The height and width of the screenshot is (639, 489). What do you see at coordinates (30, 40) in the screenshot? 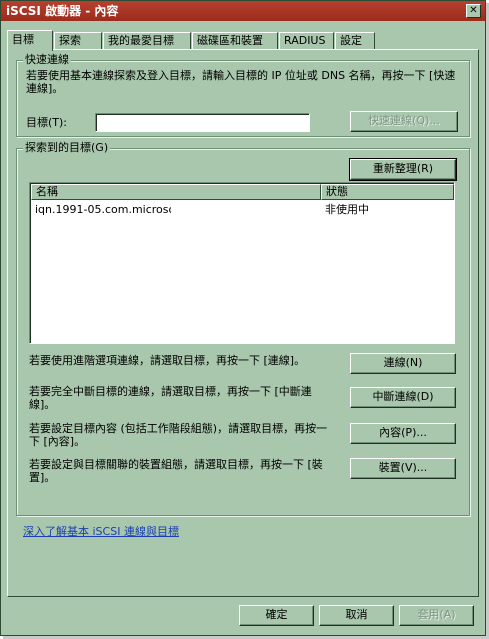
I see `tab-targets: 目標` at bounding box center [30, 40].